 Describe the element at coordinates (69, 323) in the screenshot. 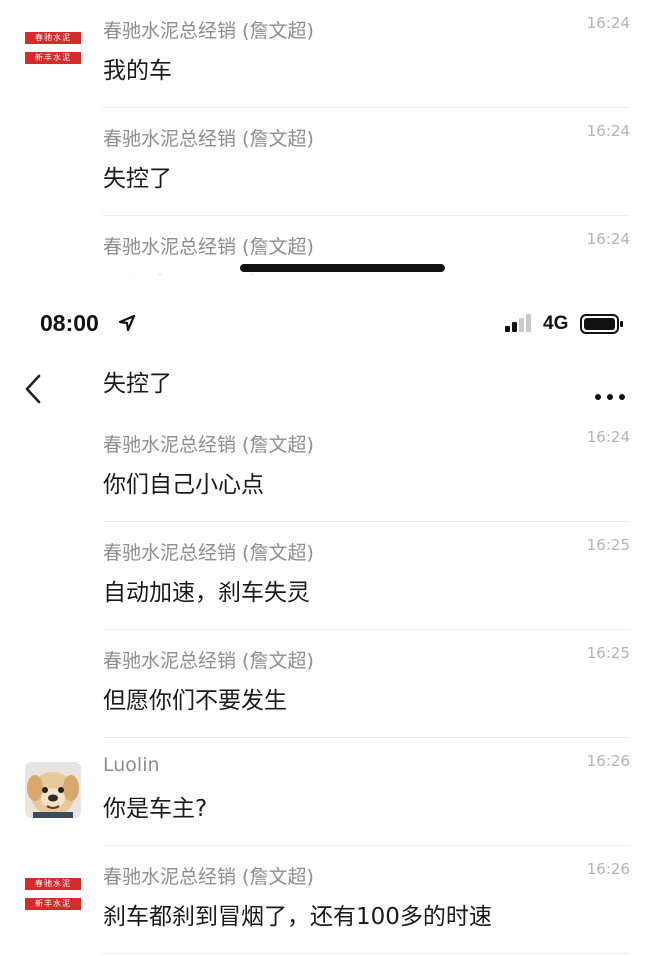

I see `status-time: 08:00` at that location.